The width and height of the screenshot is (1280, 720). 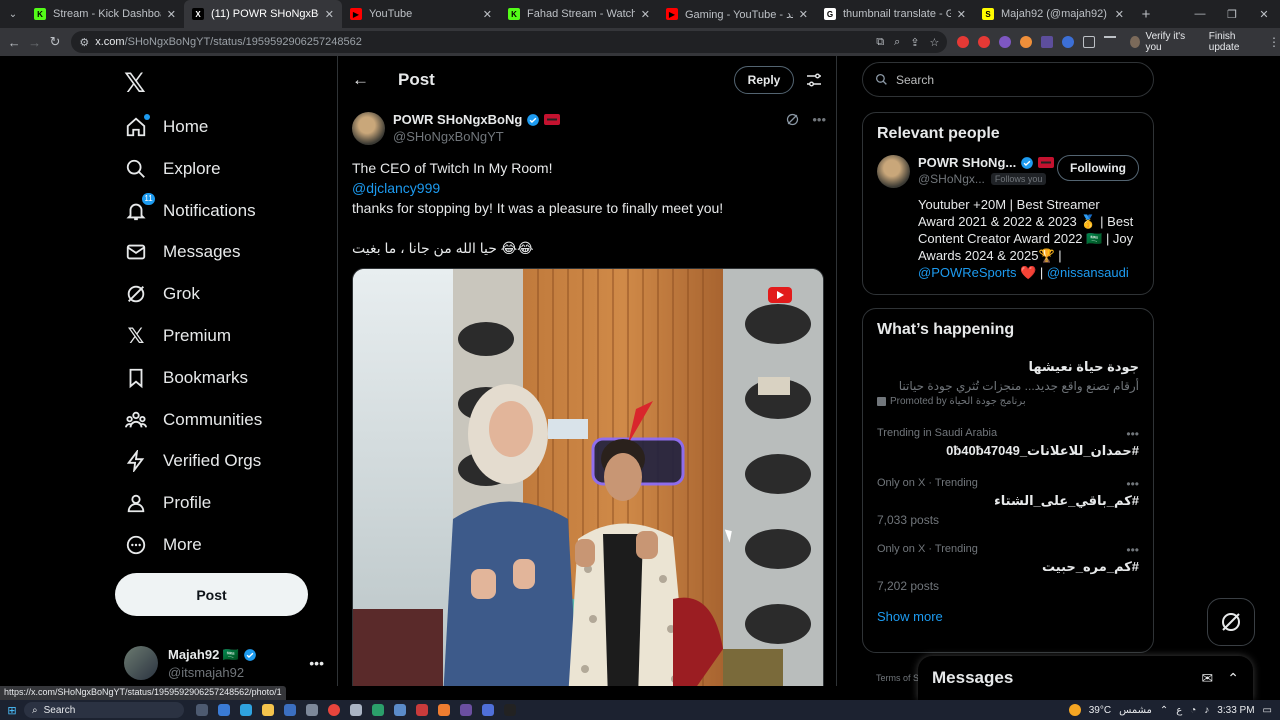 I want to click on browser-tab: ▶ Gaming - YouTube - فهد سعد ✕, so click(x=737, y=14).